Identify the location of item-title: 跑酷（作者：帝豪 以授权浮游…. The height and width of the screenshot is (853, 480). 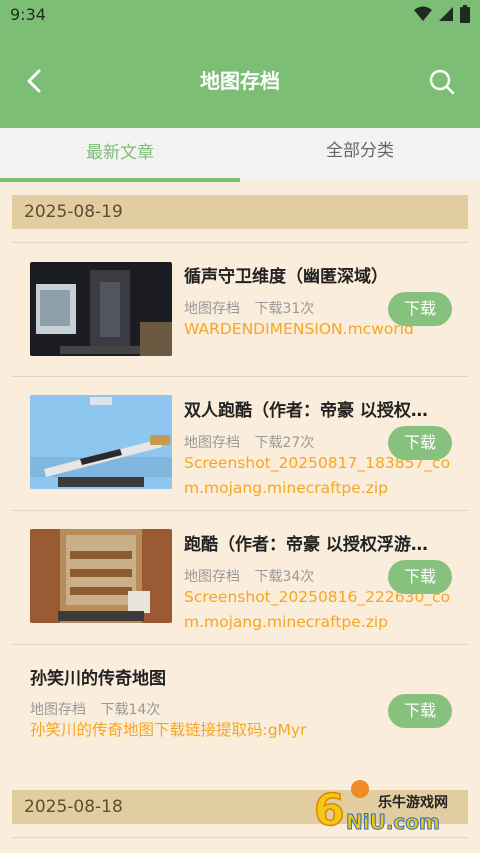
(306, 545).